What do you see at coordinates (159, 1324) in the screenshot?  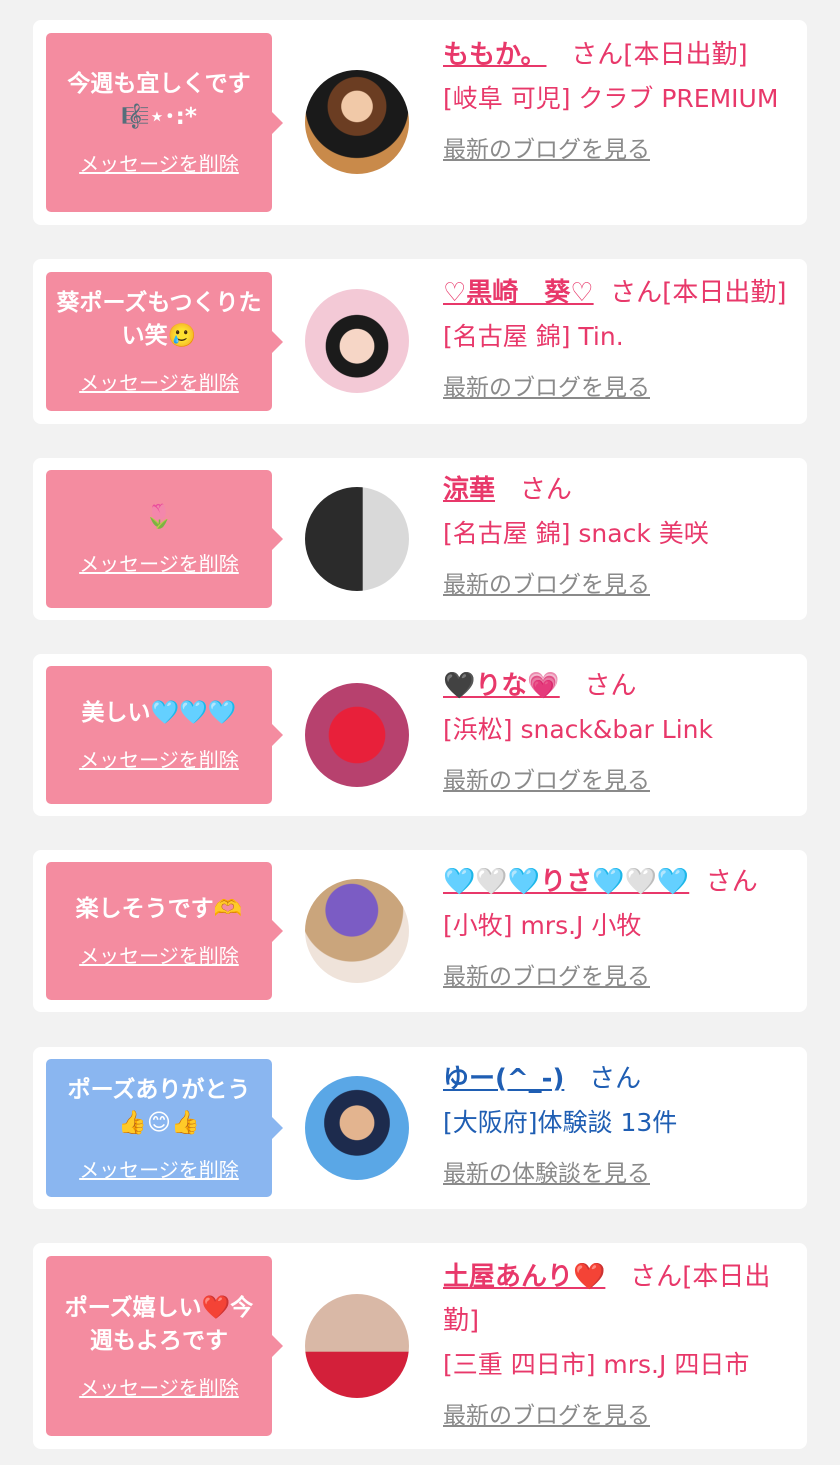 I see `message-text: ポーズ嬉しい❤️今週もよろです` at bounding box center [159, 1324].